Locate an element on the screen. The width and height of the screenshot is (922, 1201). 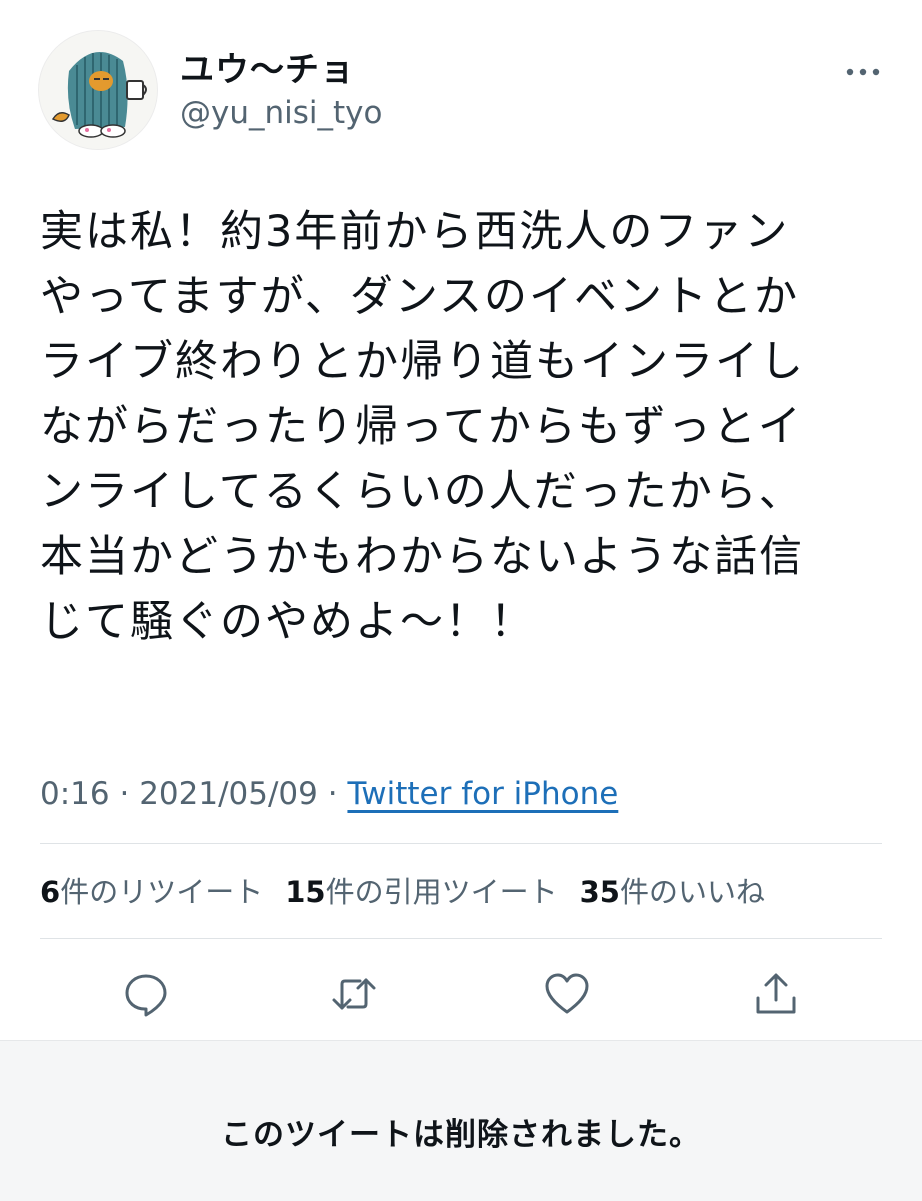
likes-count: 35 is located at coordinates (599, 892).